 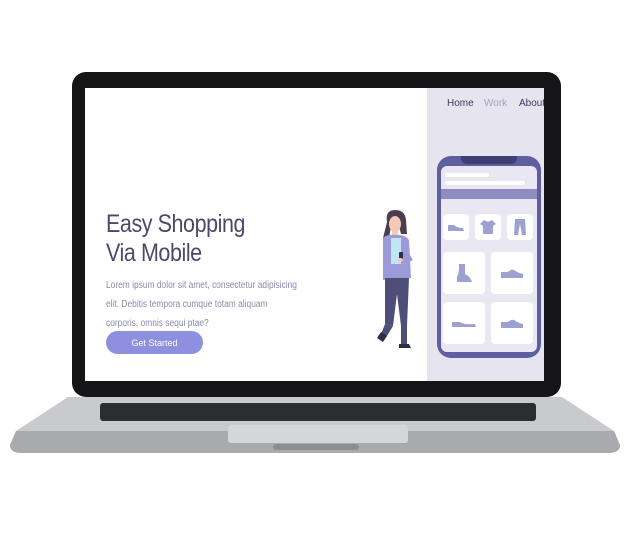 I want to click on phone-banner, so click(x=489, y=194).